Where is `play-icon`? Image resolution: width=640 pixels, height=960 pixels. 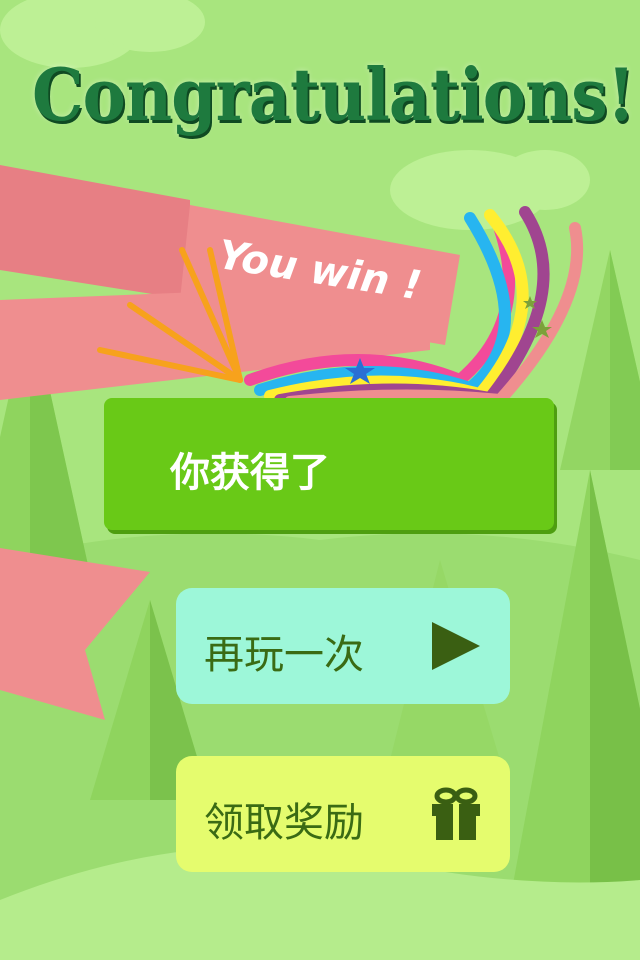 play-icon is located at coordinates (456, 646).